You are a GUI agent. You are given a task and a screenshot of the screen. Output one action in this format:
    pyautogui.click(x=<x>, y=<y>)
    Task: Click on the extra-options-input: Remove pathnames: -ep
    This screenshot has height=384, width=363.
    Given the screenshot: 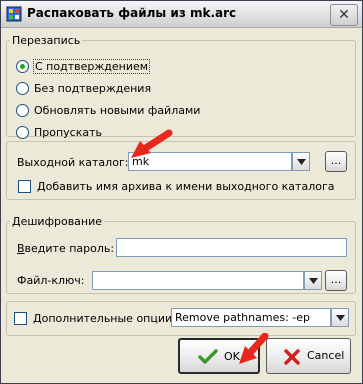 What is the action you would take?
    pyautogui.click(x=251, y=317)
    